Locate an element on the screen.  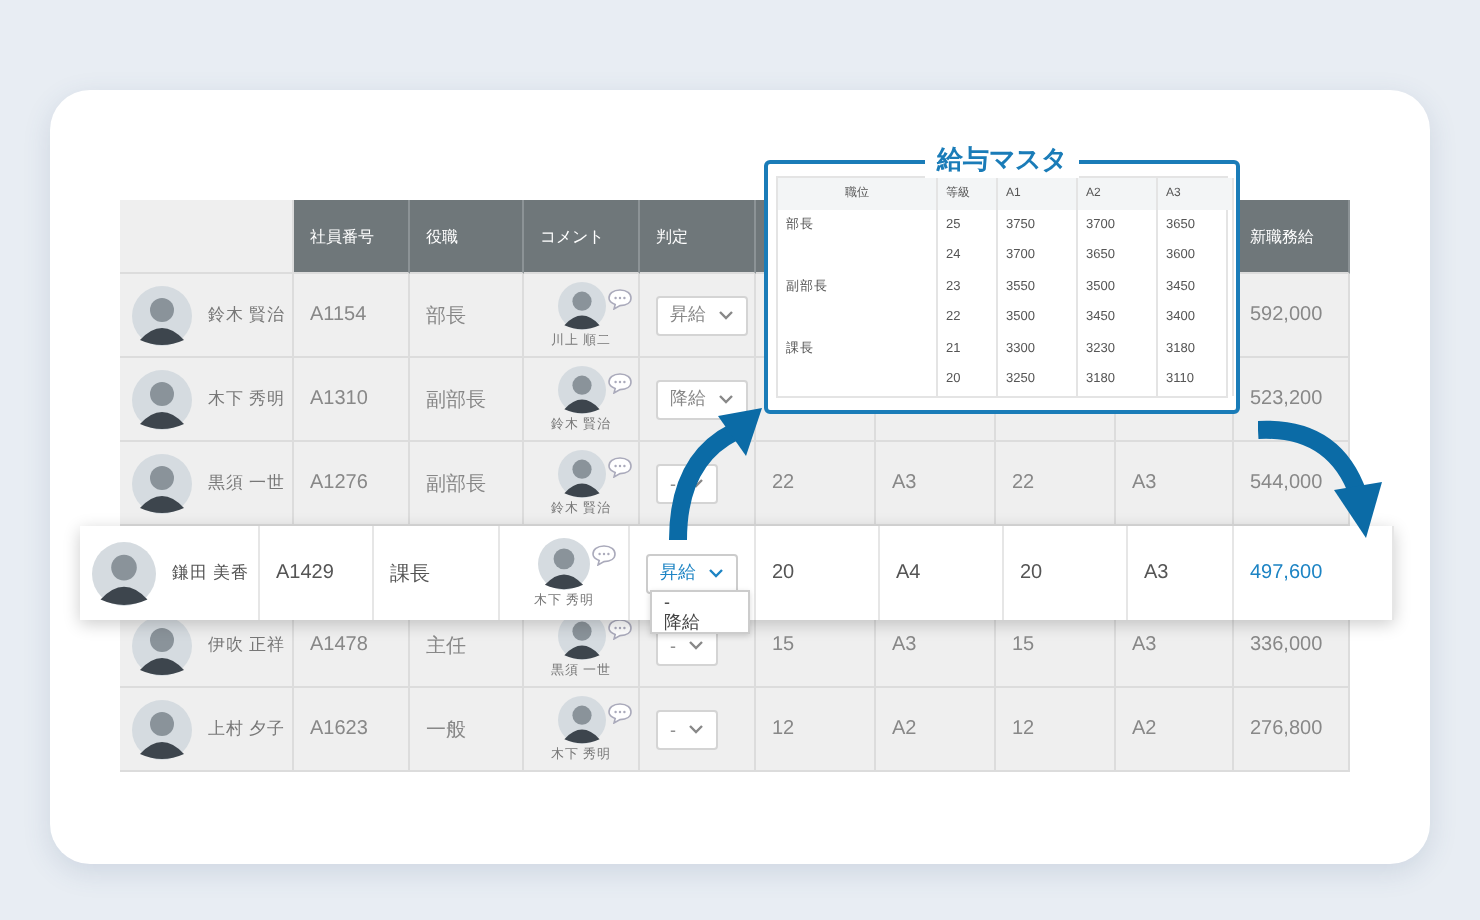
table-cell: A3 is located at coordinates (1181, 573).